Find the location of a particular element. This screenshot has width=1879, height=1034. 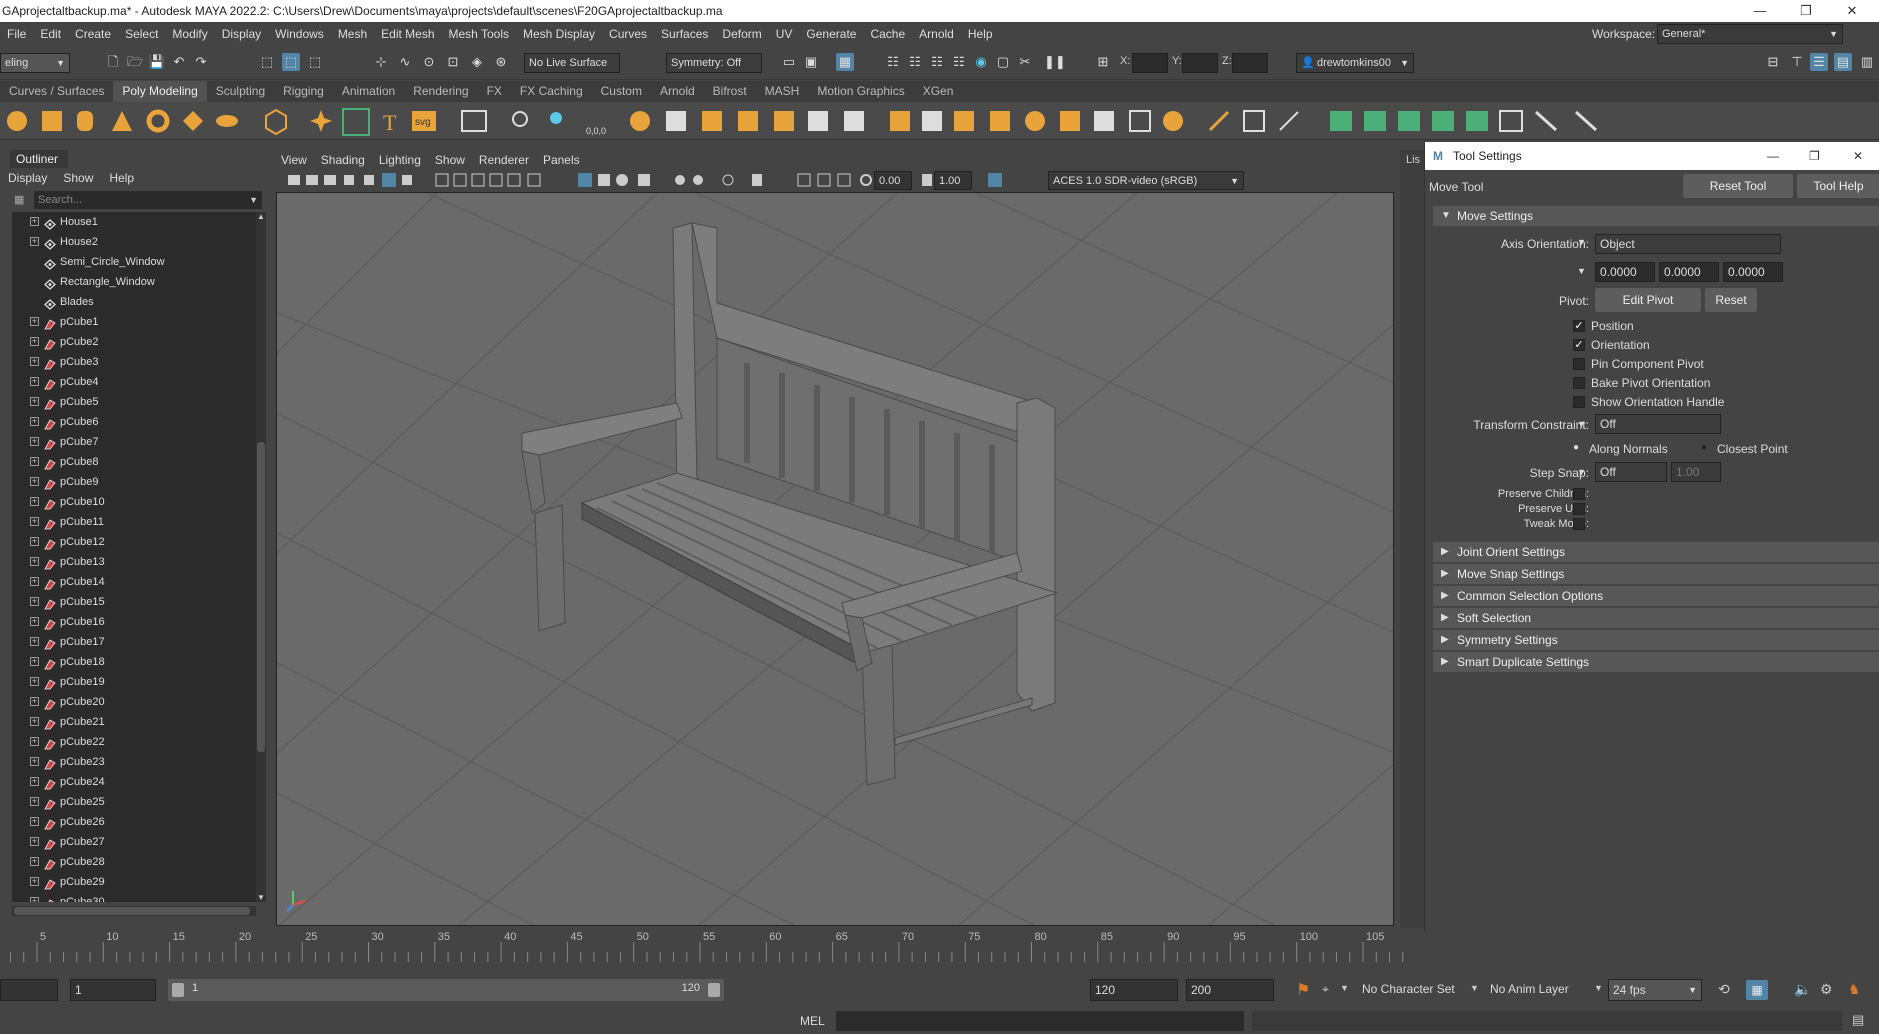

checkbox-position: ✓ is located at coordinates (1579, 326).